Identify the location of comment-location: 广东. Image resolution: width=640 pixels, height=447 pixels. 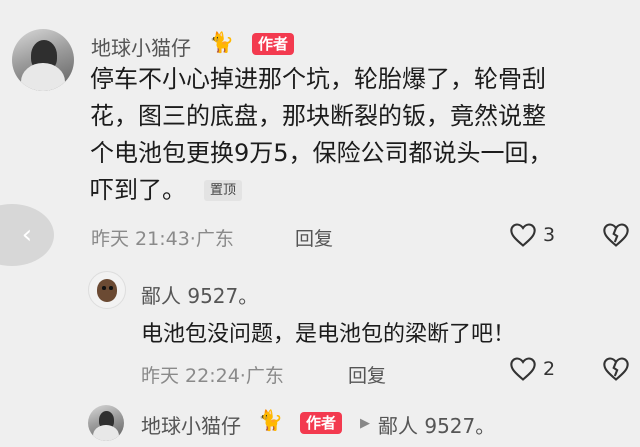
(214, 239).